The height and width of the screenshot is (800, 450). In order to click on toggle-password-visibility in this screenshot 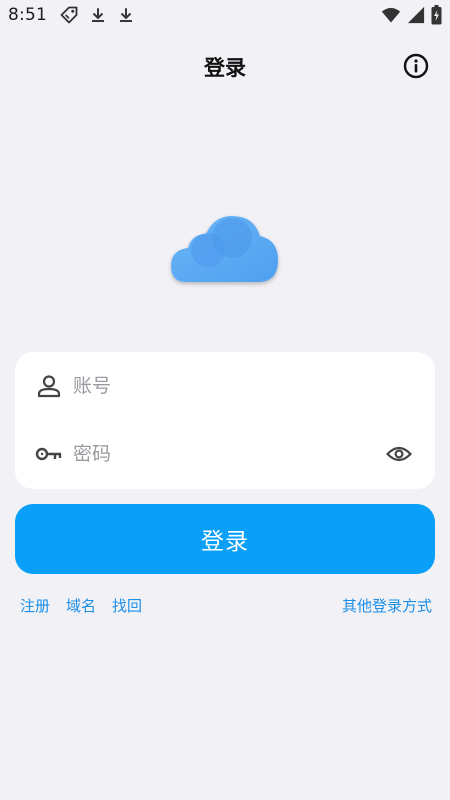, I will do `click(399, 454)`.